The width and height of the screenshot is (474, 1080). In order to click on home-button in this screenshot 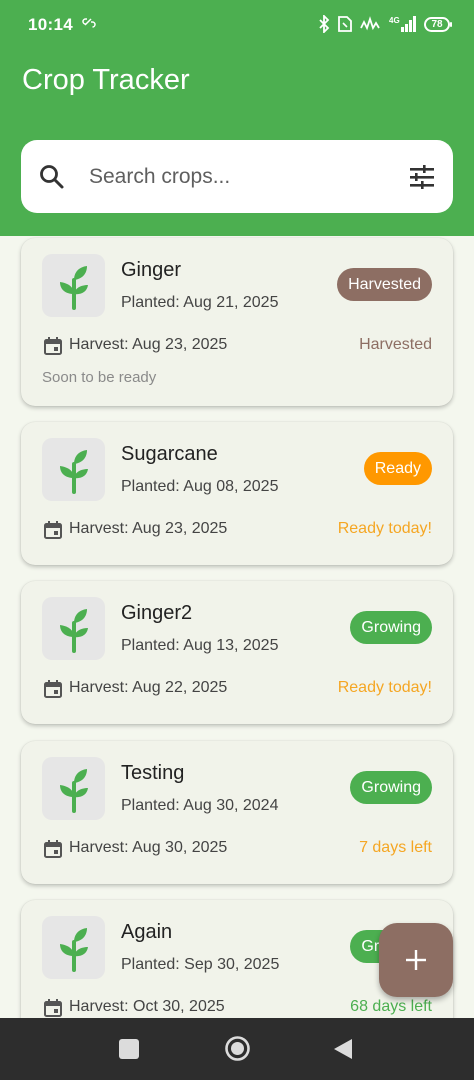, I will do `click(237, 1048)`.